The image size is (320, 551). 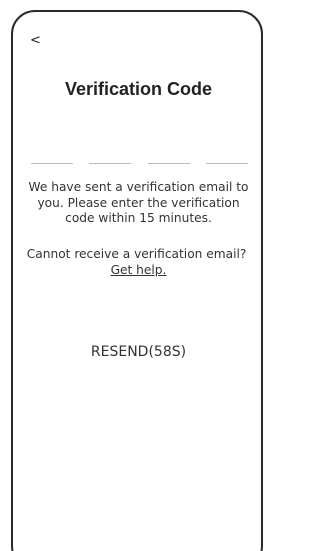 What do you see at coordinates (138, 352) in the screenshot?
I see `resend-button: RESEND(58S)` at bounding box center [138, 352].